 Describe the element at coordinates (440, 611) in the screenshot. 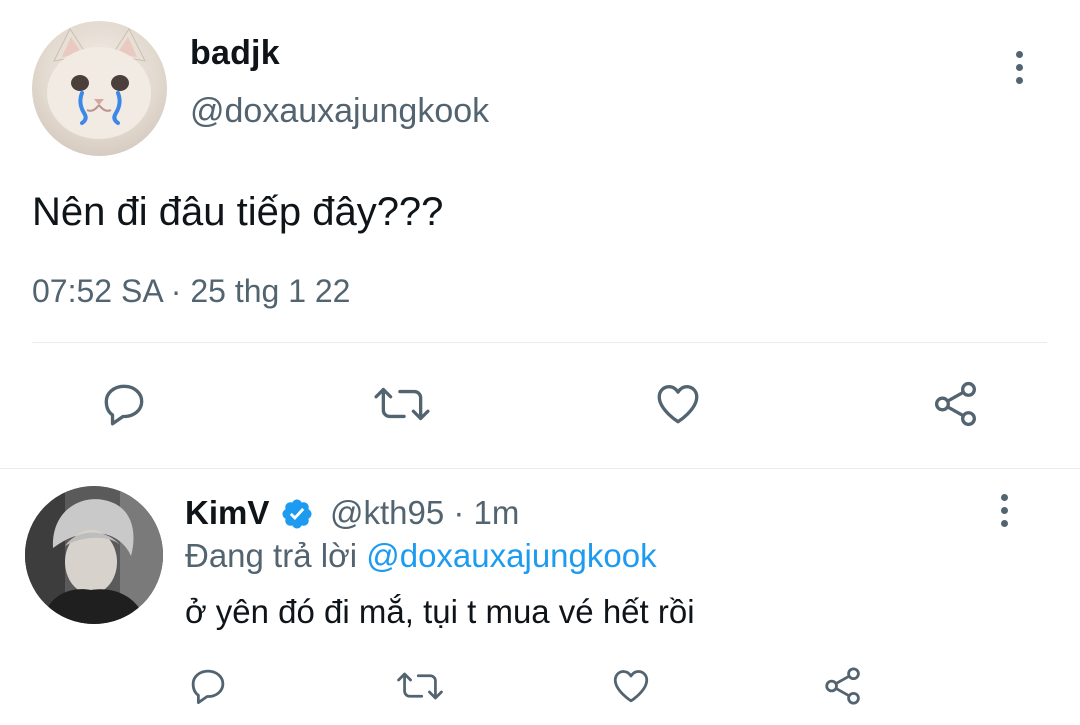

I see `reply-text: ở yên đó đi mắ, tụi t mua vé hết rồi` at that location.